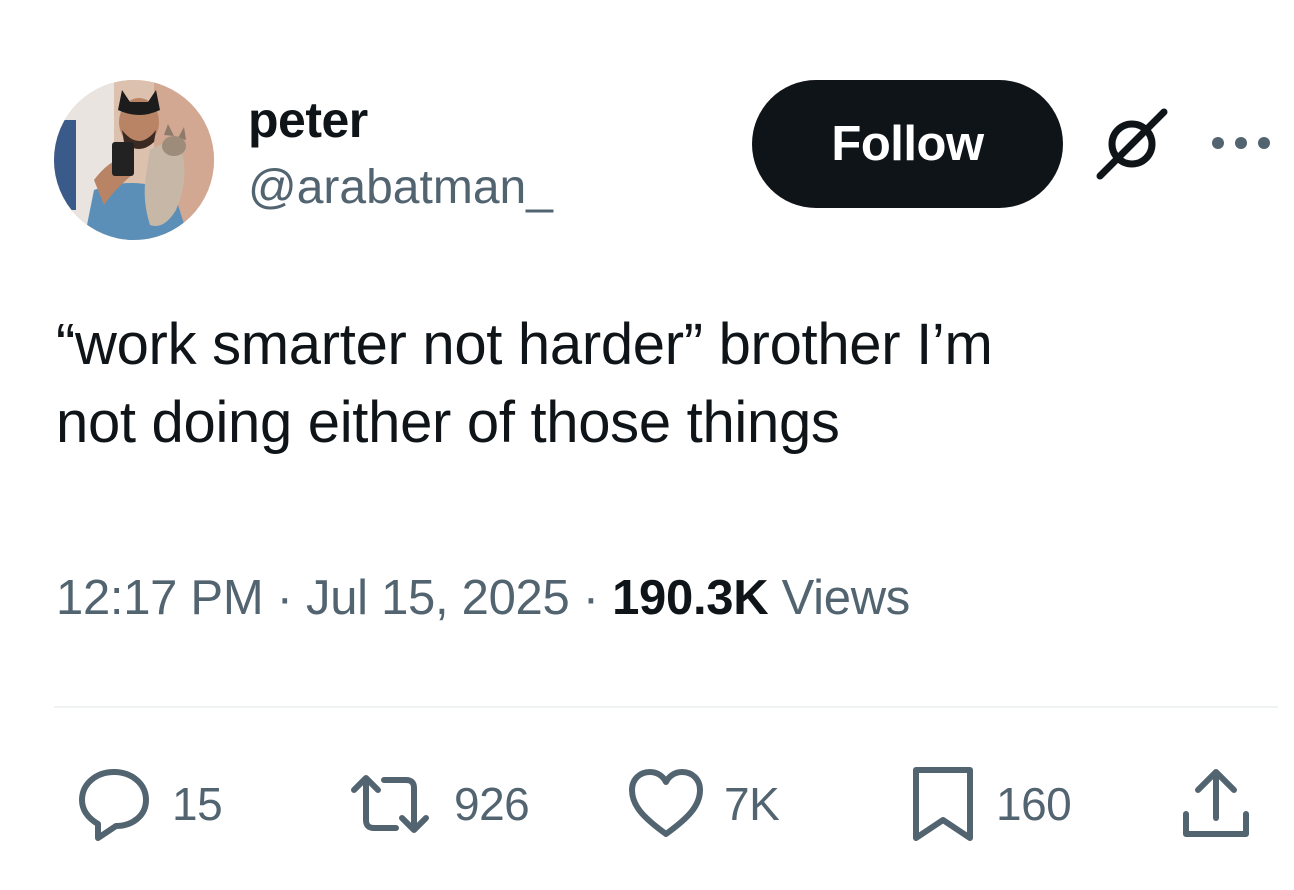 This screenshot has width=1294, height=890. Describe the element at coordinates (907, 144) in the screenshot. I see `follow-button: Follow` at that location.